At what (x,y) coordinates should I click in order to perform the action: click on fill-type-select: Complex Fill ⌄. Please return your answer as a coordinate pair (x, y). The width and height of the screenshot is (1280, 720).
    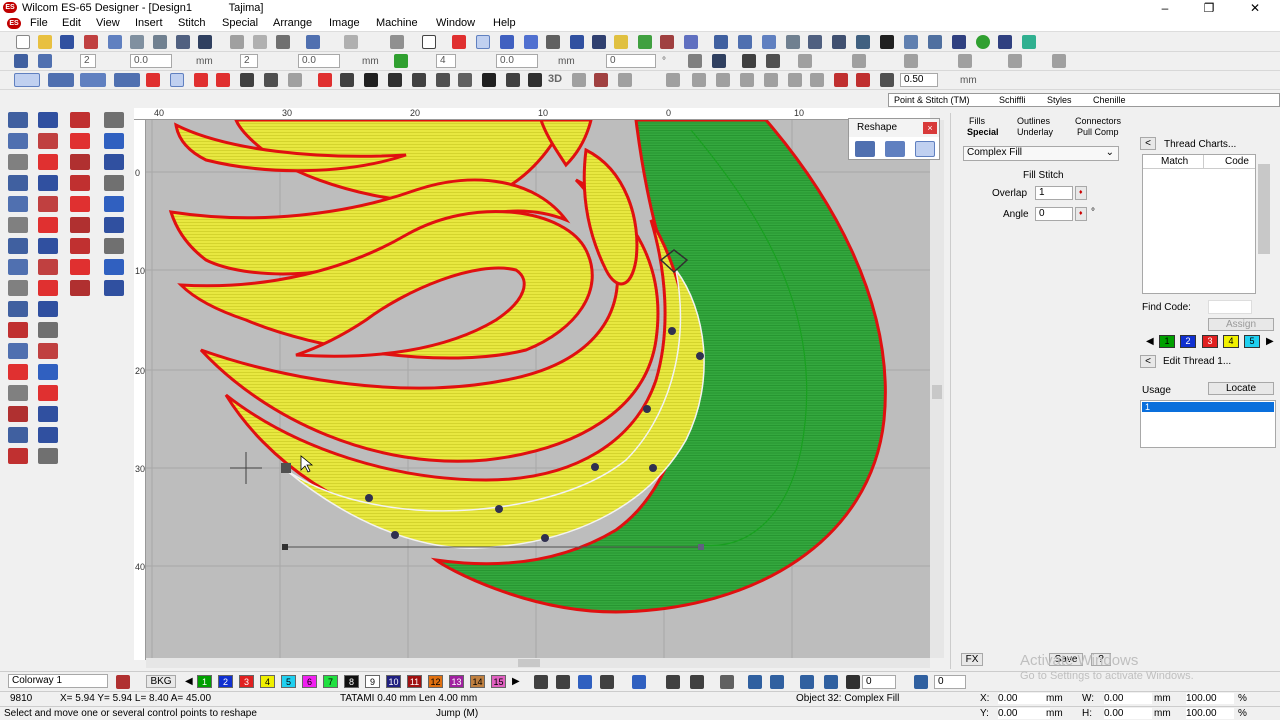
    Looking at the image, I should click on (1041, 153).